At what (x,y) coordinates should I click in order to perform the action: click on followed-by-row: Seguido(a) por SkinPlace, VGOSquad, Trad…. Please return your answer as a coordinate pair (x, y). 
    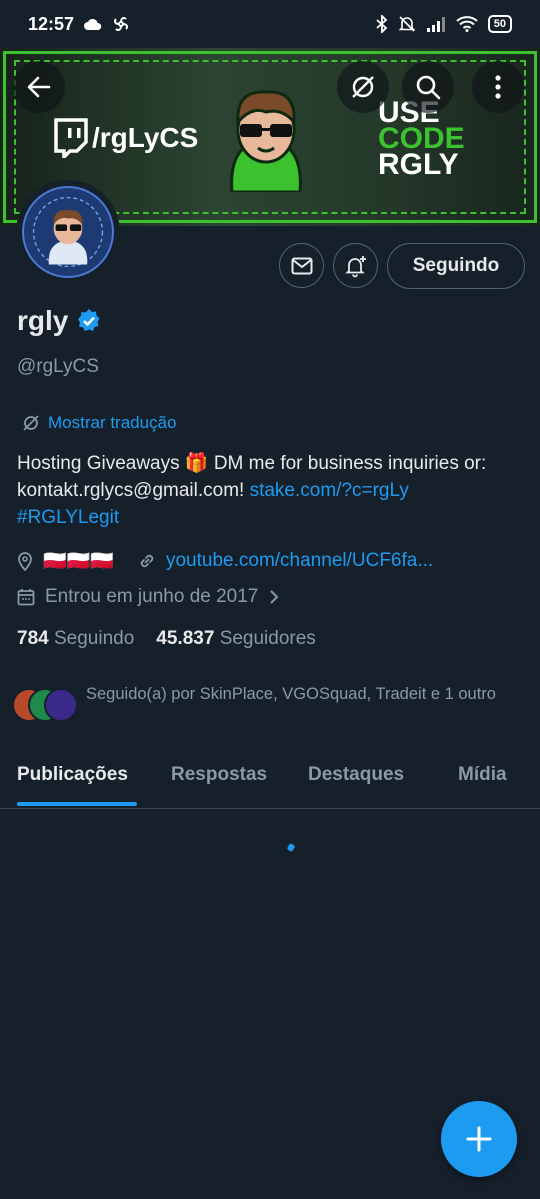
    Looking at the image, I should click on (259, 703).